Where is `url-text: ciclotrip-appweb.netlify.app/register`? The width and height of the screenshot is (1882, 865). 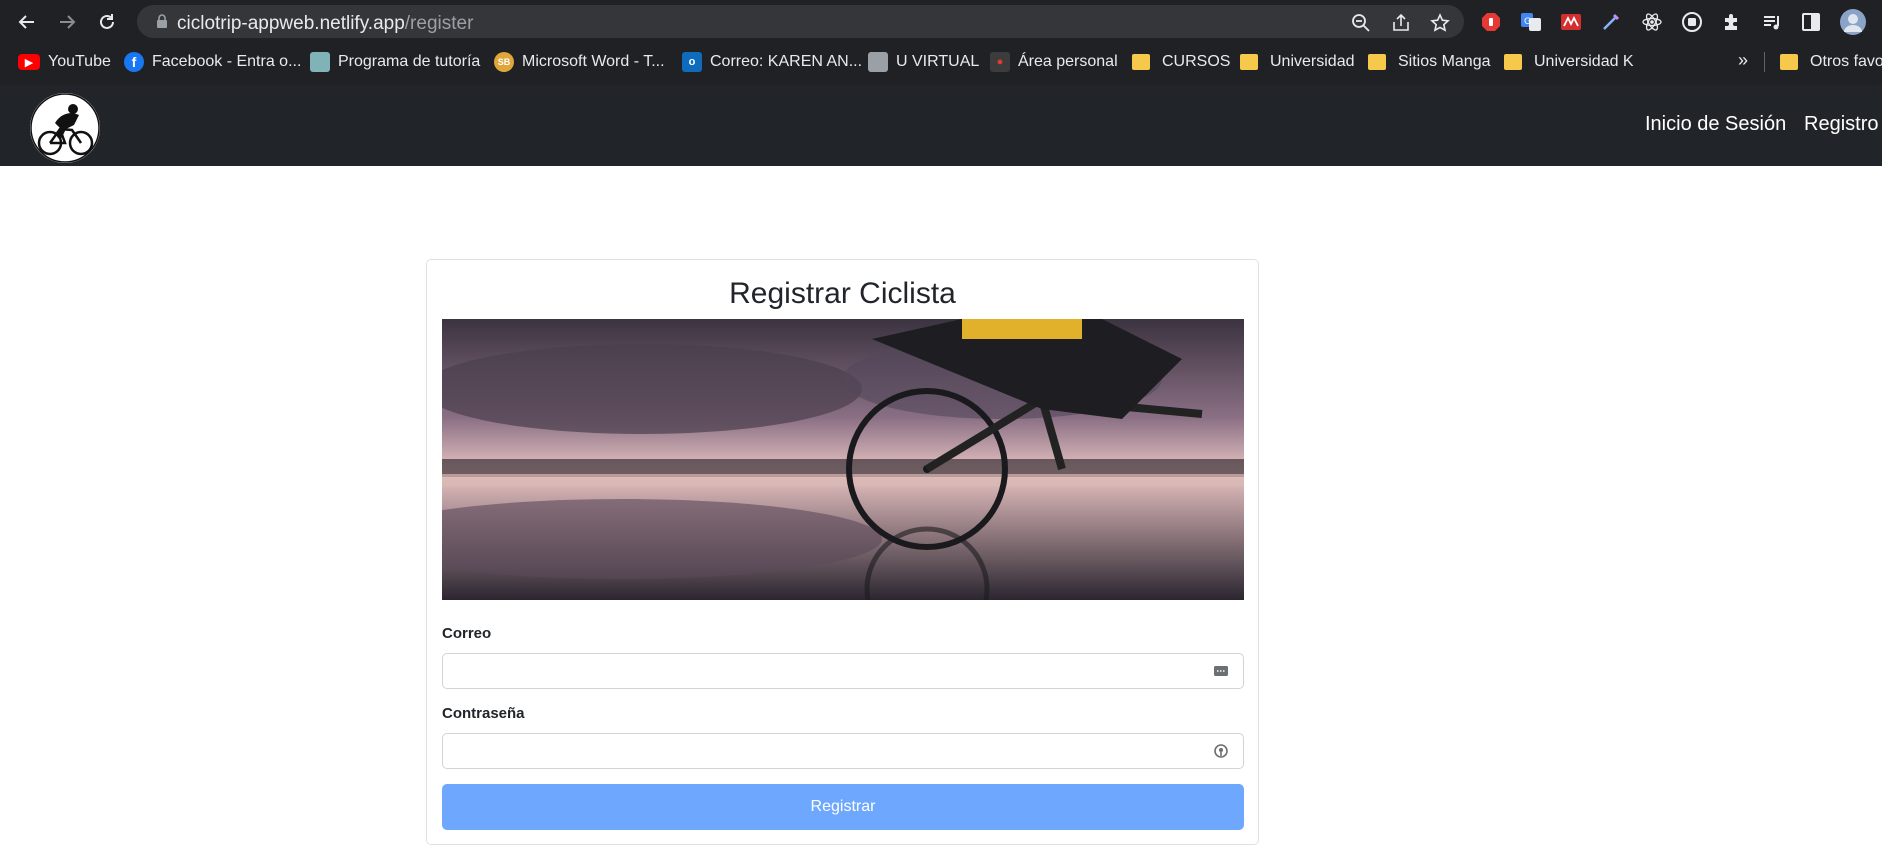
url-text: ciclotrip-appweb.netlify.app/register is located at coordinates (325, 23).